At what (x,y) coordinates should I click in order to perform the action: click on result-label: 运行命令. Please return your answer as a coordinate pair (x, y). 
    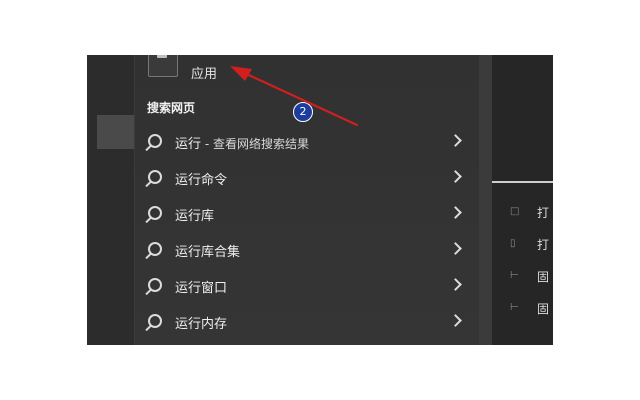
    Looking at the image, I should click on (201, 180).